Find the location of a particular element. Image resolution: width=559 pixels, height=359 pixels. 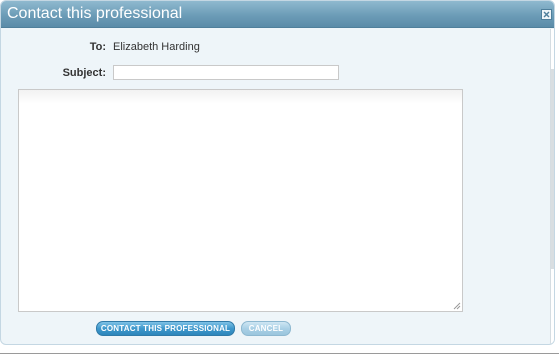

divider is located at coordinates (279, 353).